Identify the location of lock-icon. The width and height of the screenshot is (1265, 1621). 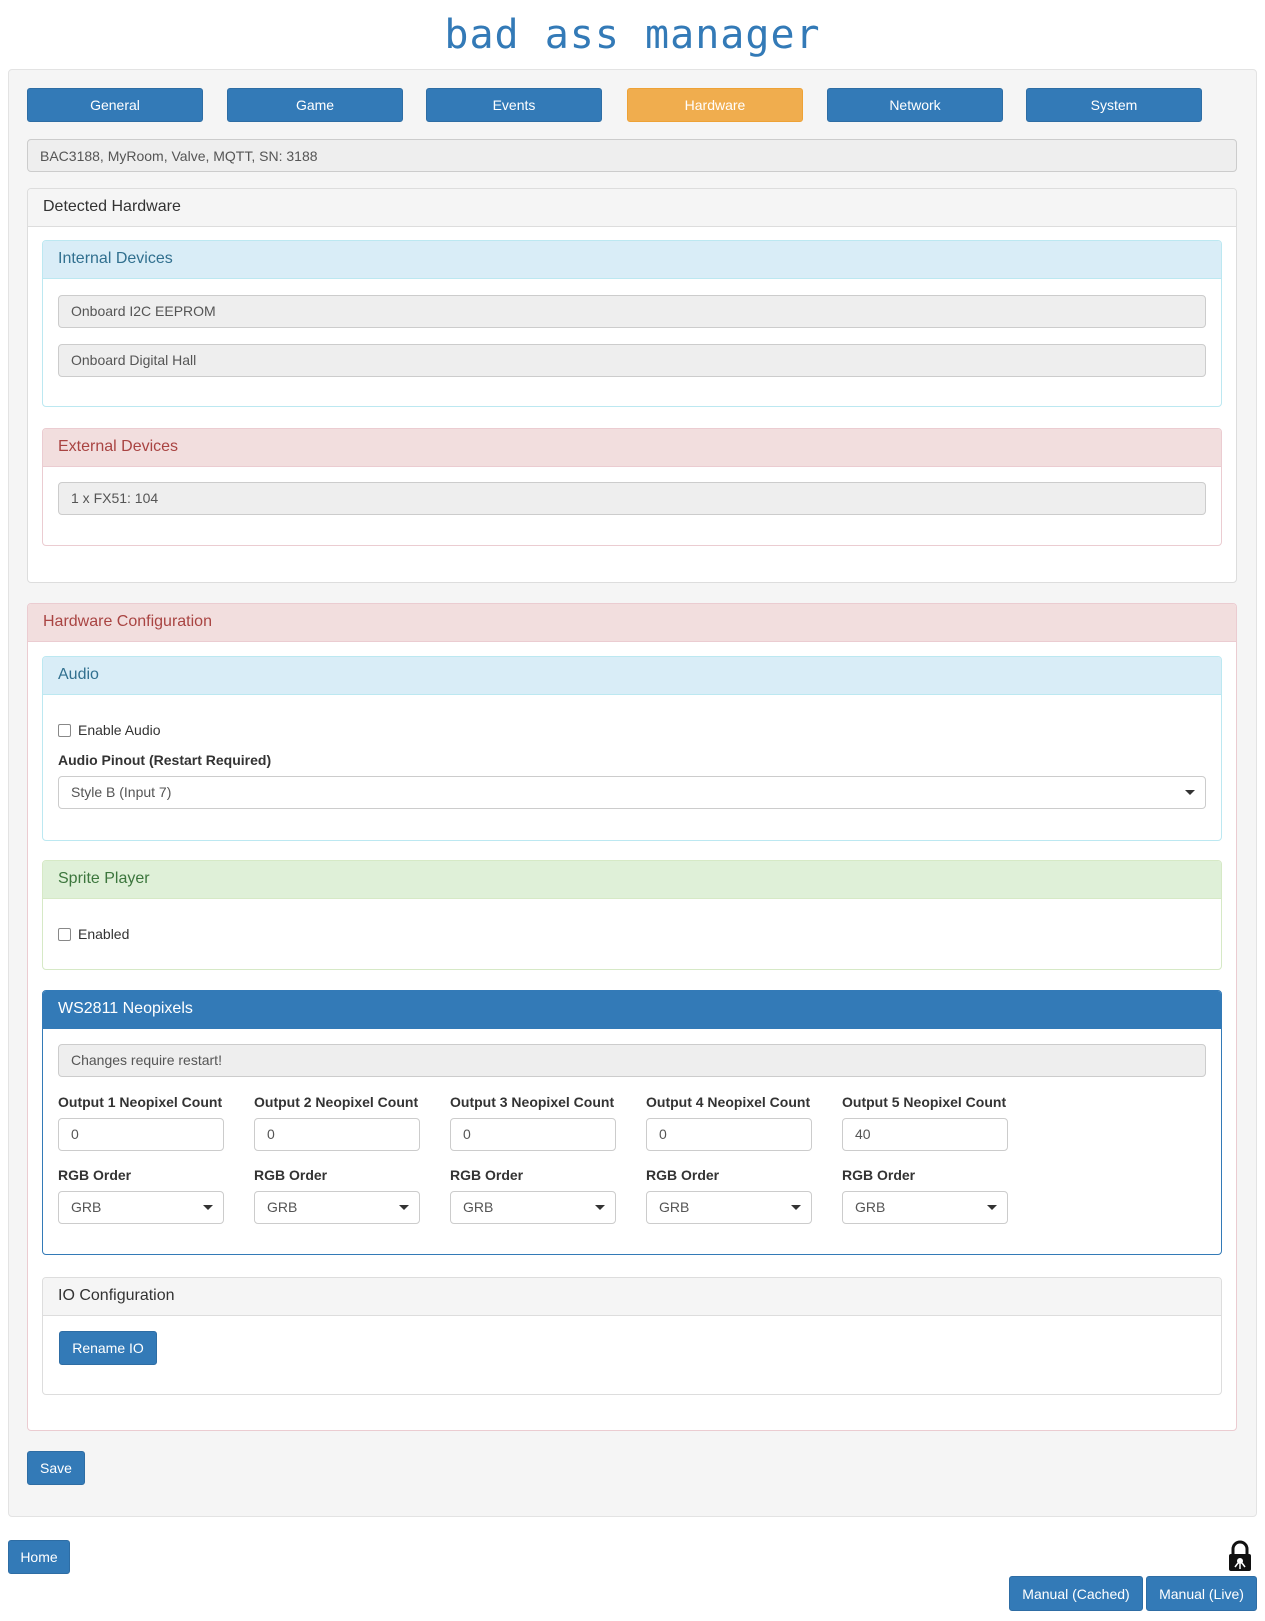
(1240, 1556).